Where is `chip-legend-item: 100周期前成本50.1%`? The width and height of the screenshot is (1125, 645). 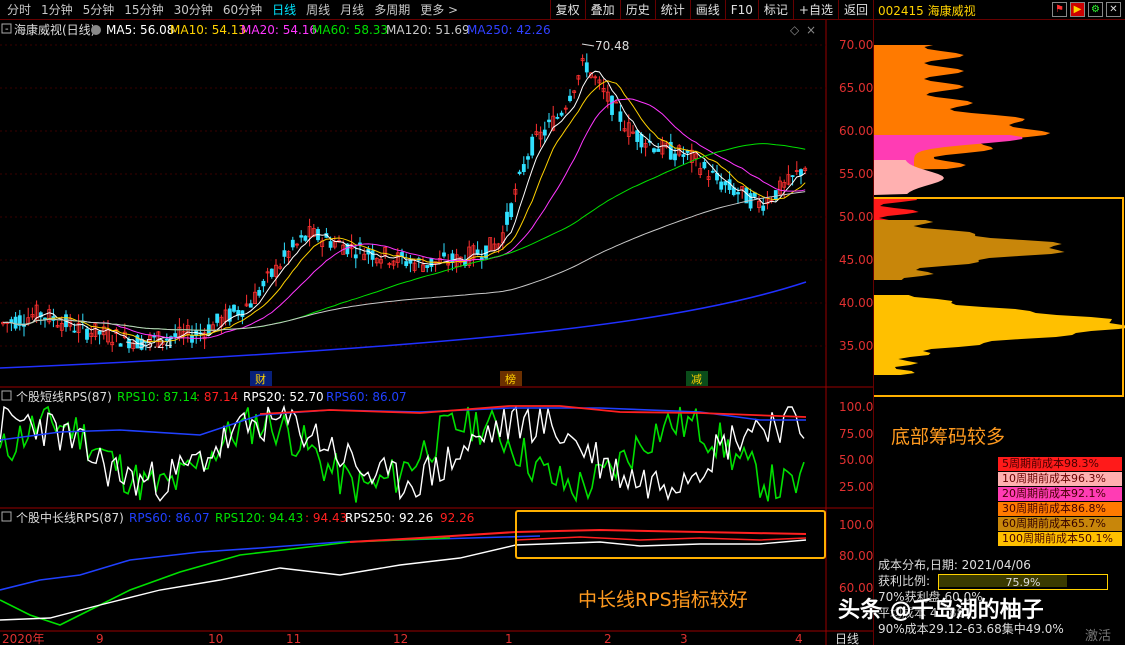
chip-legend-item: 100周期前成本50.1% is located at coordinates (1060, 539).